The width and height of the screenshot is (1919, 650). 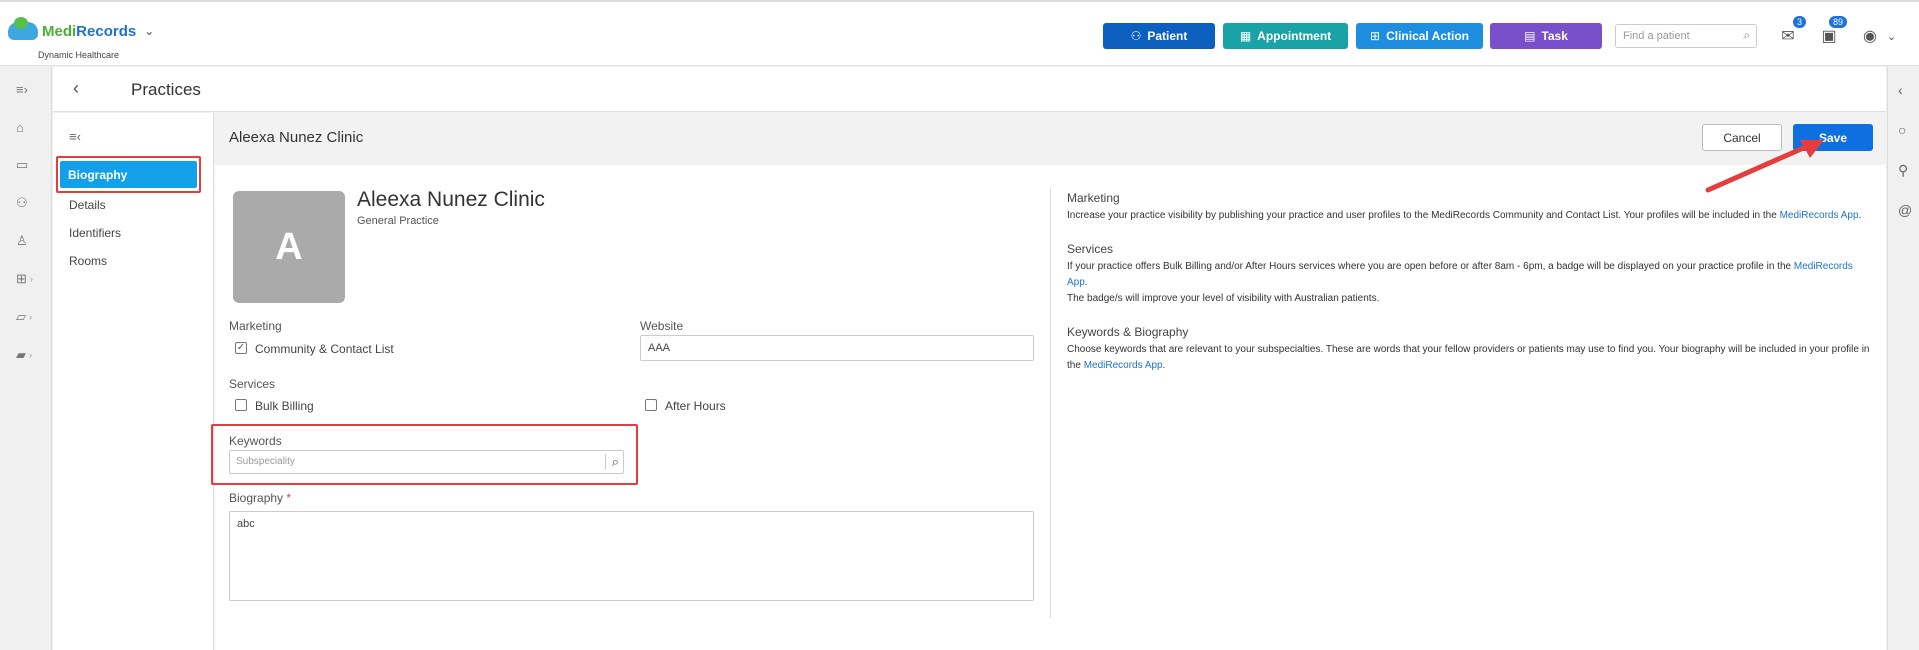 What do you see at coordinates (1530, 36) in the screenshot?
I see `clipboard-icon: ▤` at bounding box center [1530, 36].